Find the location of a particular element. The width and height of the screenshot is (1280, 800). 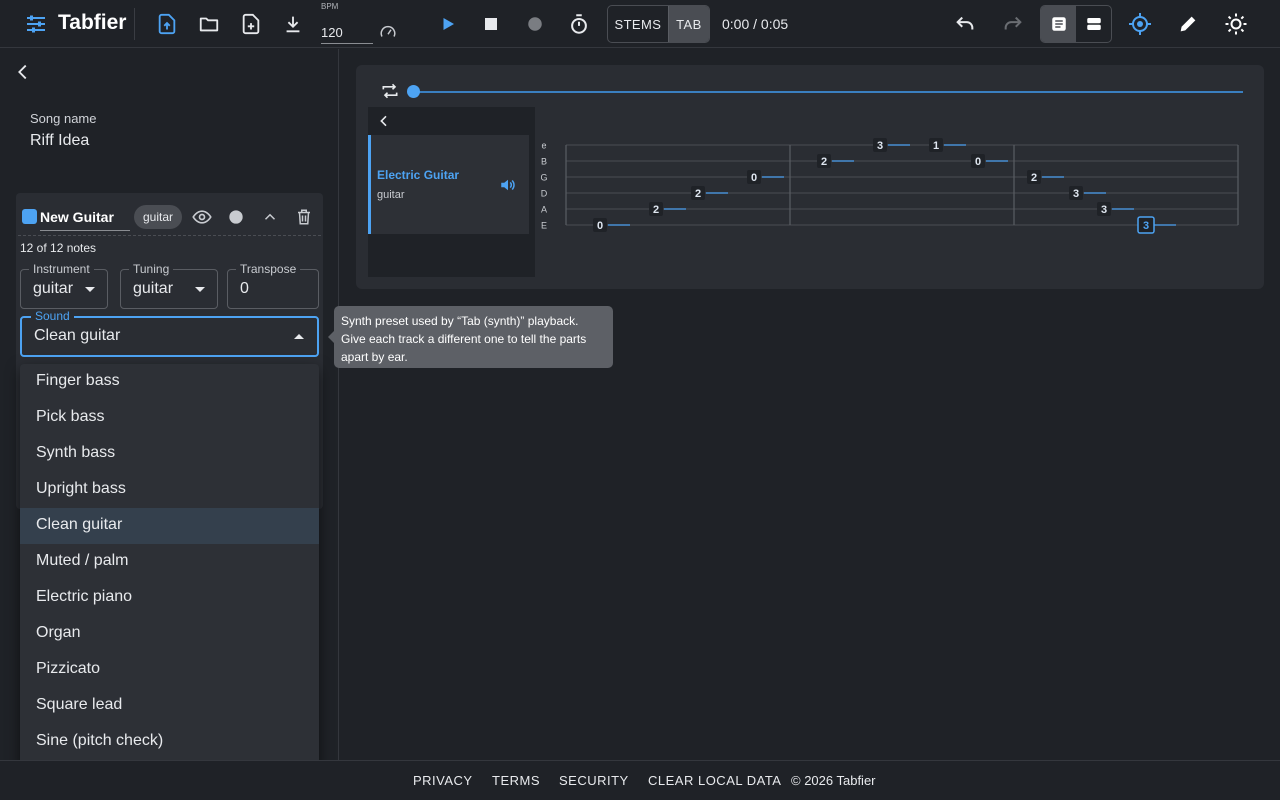

tuning-select: Tuning guitar is located at coordinates (169, 285).